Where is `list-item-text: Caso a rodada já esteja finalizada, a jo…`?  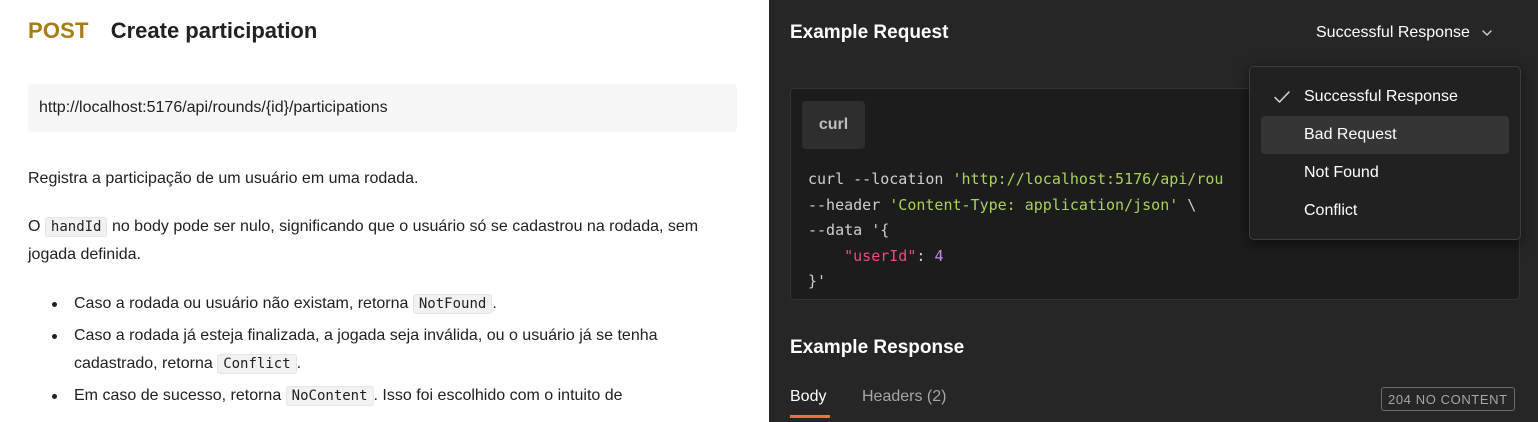 list-item-text: Caso a rodada já esteja finalizada, a jo… is located at coordinates (366, 349).